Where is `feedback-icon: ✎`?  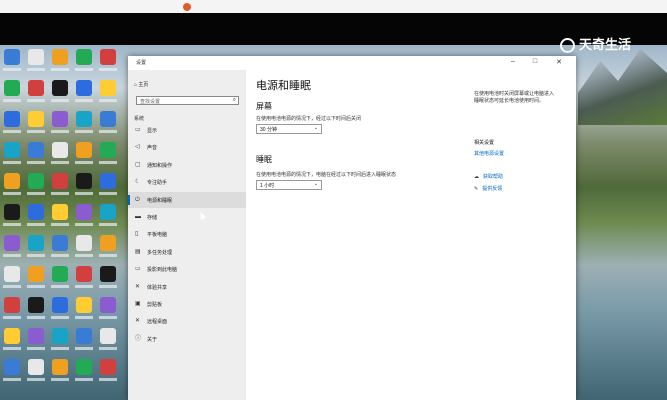 feedback-icon: ✎ is located at coordinates (476, 189).